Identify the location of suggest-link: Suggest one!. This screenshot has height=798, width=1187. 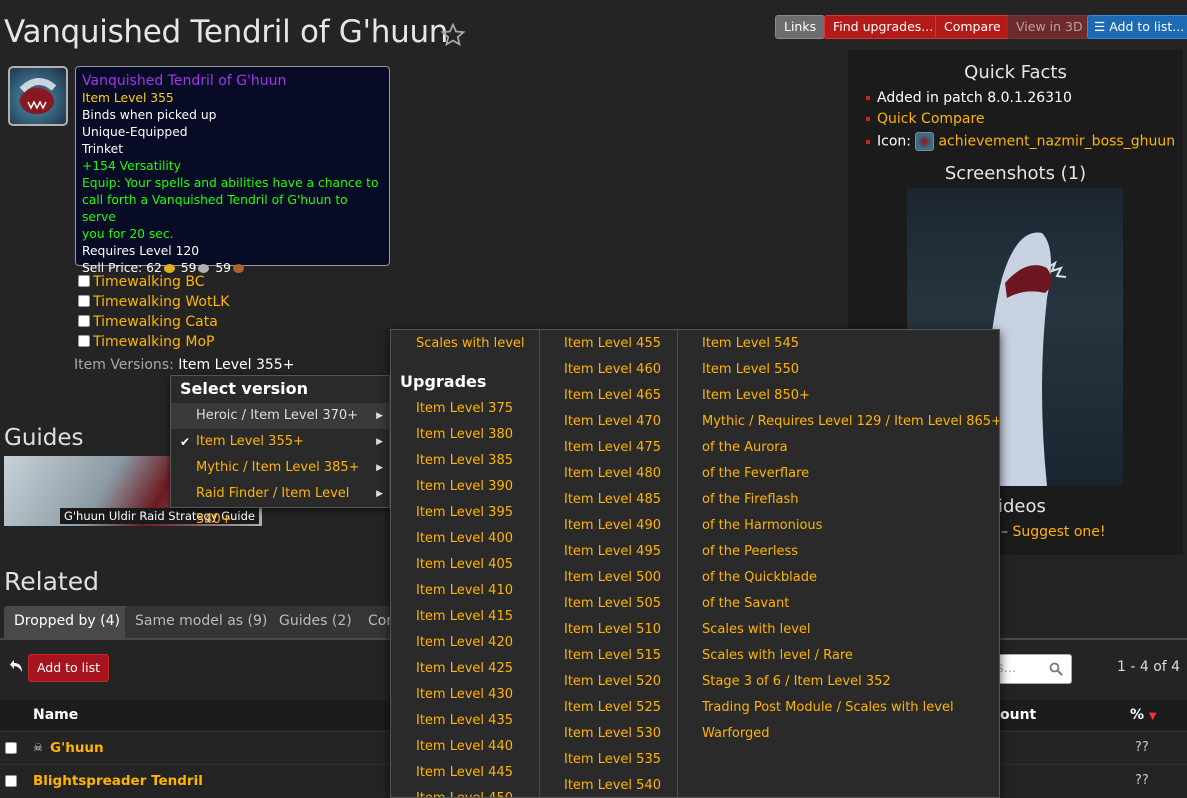
(1058, 532).